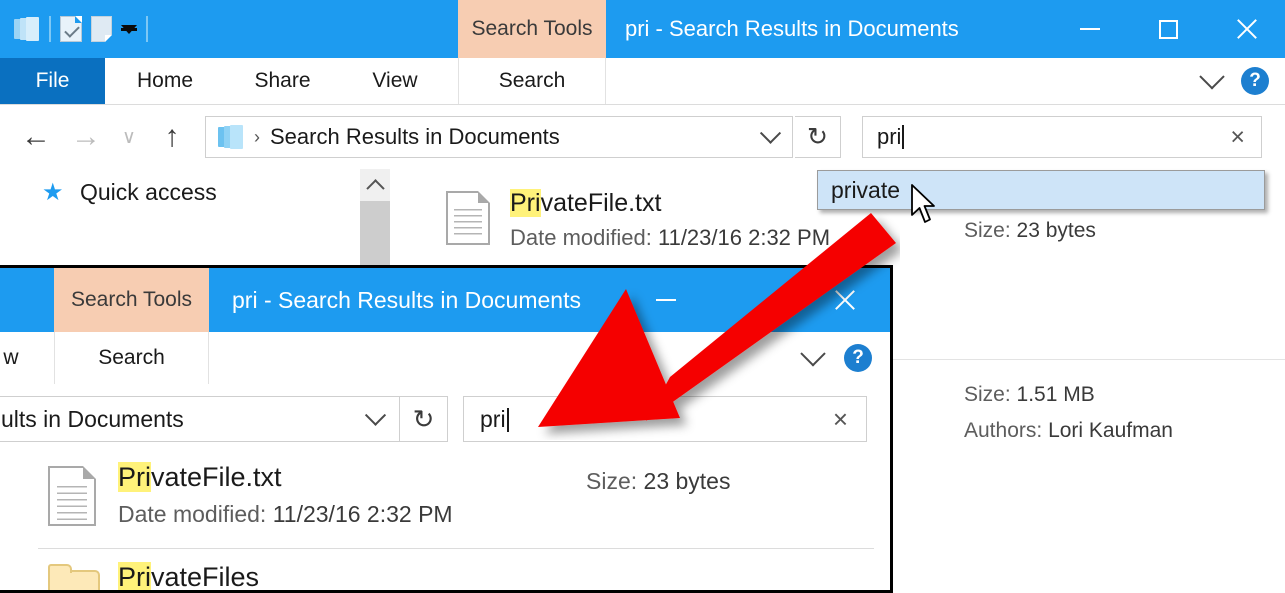 The width and height of the screenshot is (1285, 593). I want to click on file-authors: Authors: Lori Kaufman, so click(1068, 431).